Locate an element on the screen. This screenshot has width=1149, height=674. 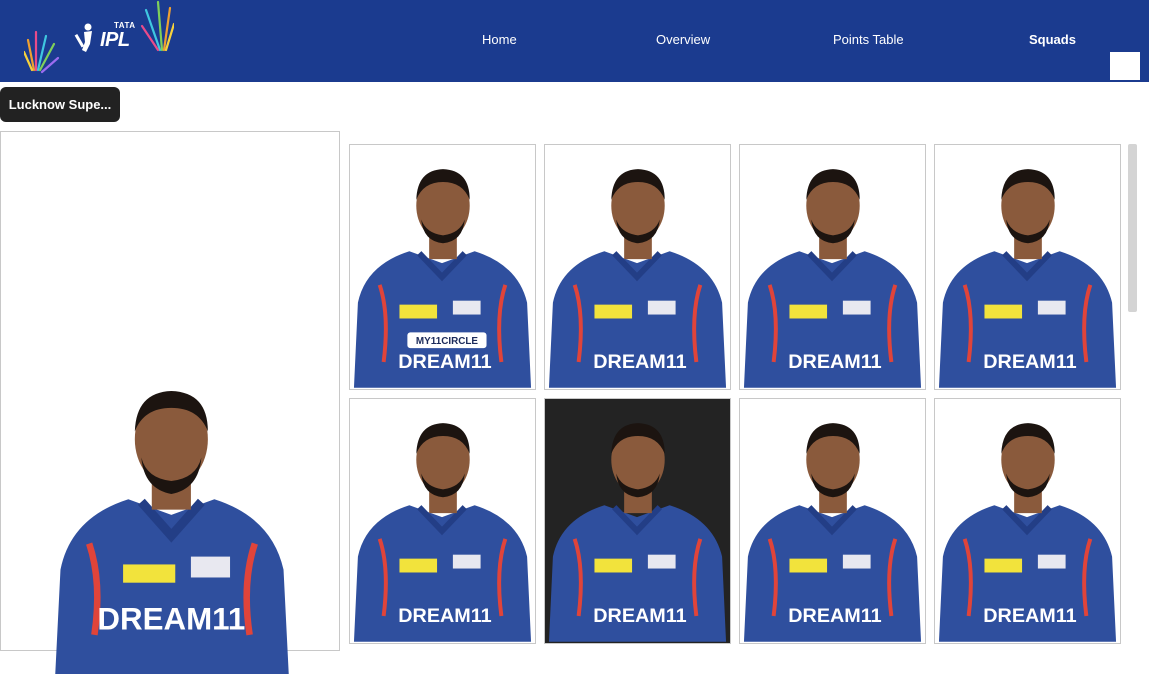
ipl-logo: TATA IPL is located at coordinates (99, 40).